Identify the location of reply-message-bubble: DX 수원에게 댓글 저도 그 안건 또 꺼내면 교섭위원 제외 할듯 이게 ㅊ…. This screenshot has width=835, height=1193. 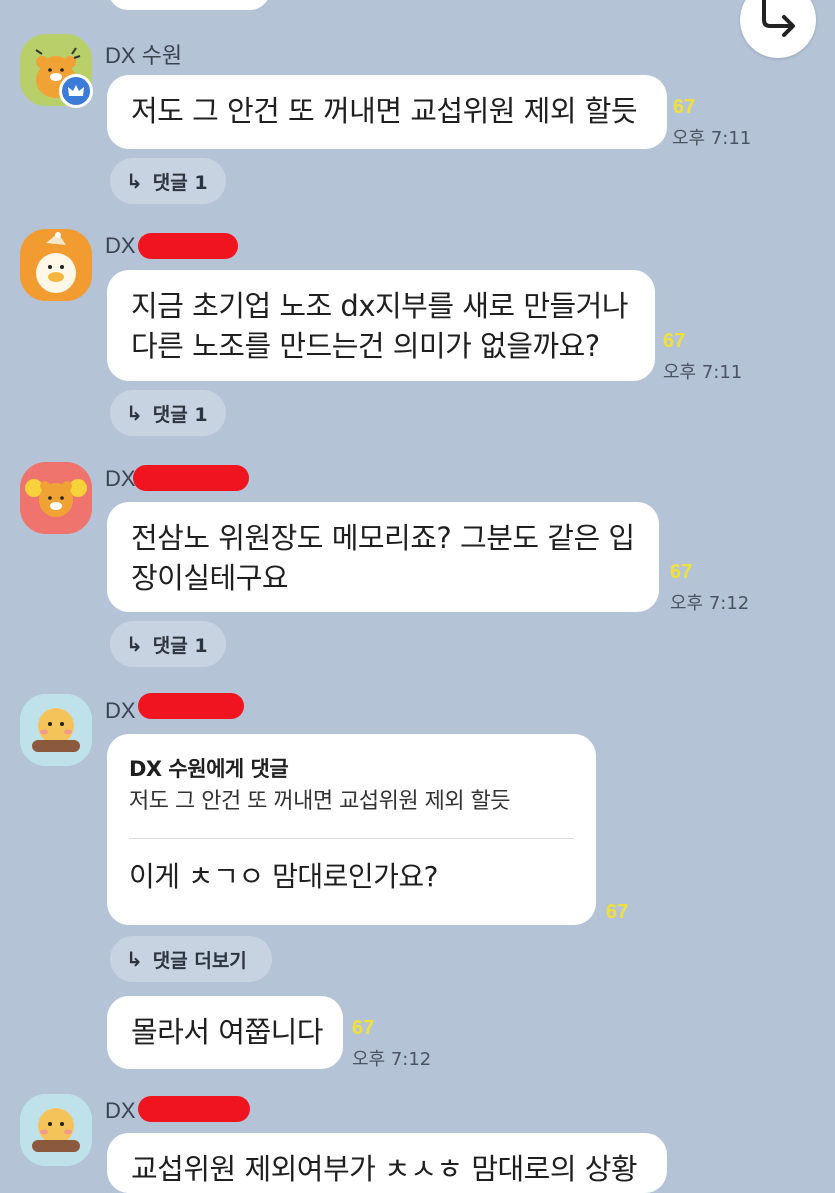
(351, 829).